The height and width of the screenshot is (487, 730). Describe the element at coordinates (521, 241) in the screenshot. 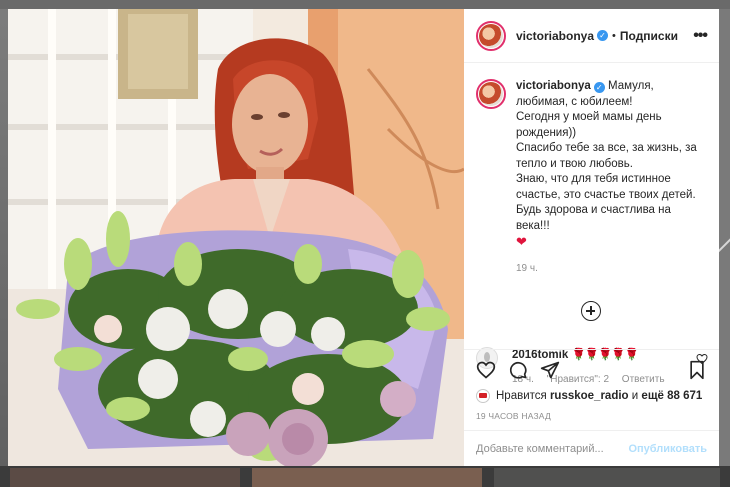

I see `red-heart-icon: ❤` at that location.